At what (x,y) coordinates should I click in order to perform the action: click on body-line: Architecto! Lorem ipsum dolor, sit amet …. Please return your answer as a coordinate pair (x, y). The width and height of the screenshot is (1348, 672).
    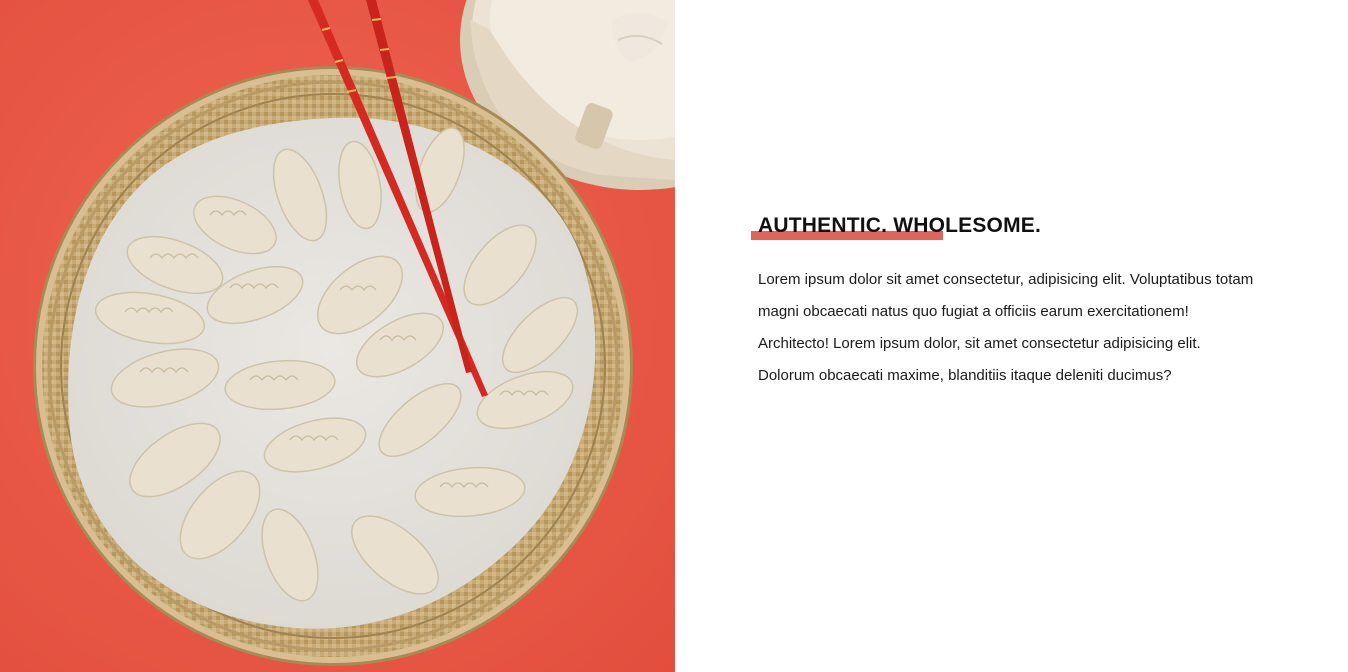
    Looking at the image, I should click on (979, 343).